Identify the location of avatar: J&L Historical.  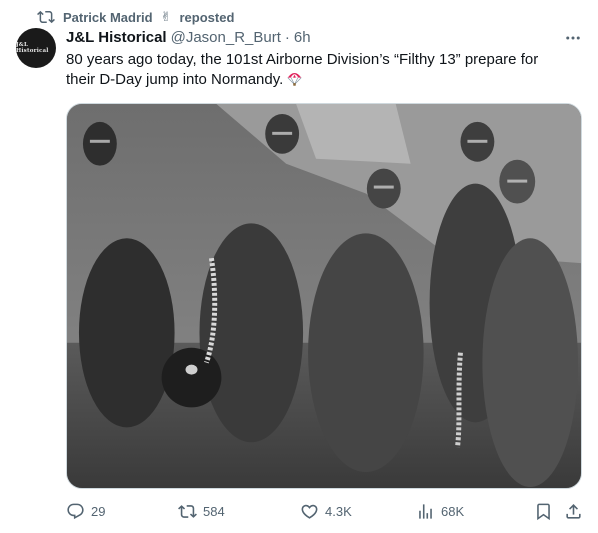
(36, 48).